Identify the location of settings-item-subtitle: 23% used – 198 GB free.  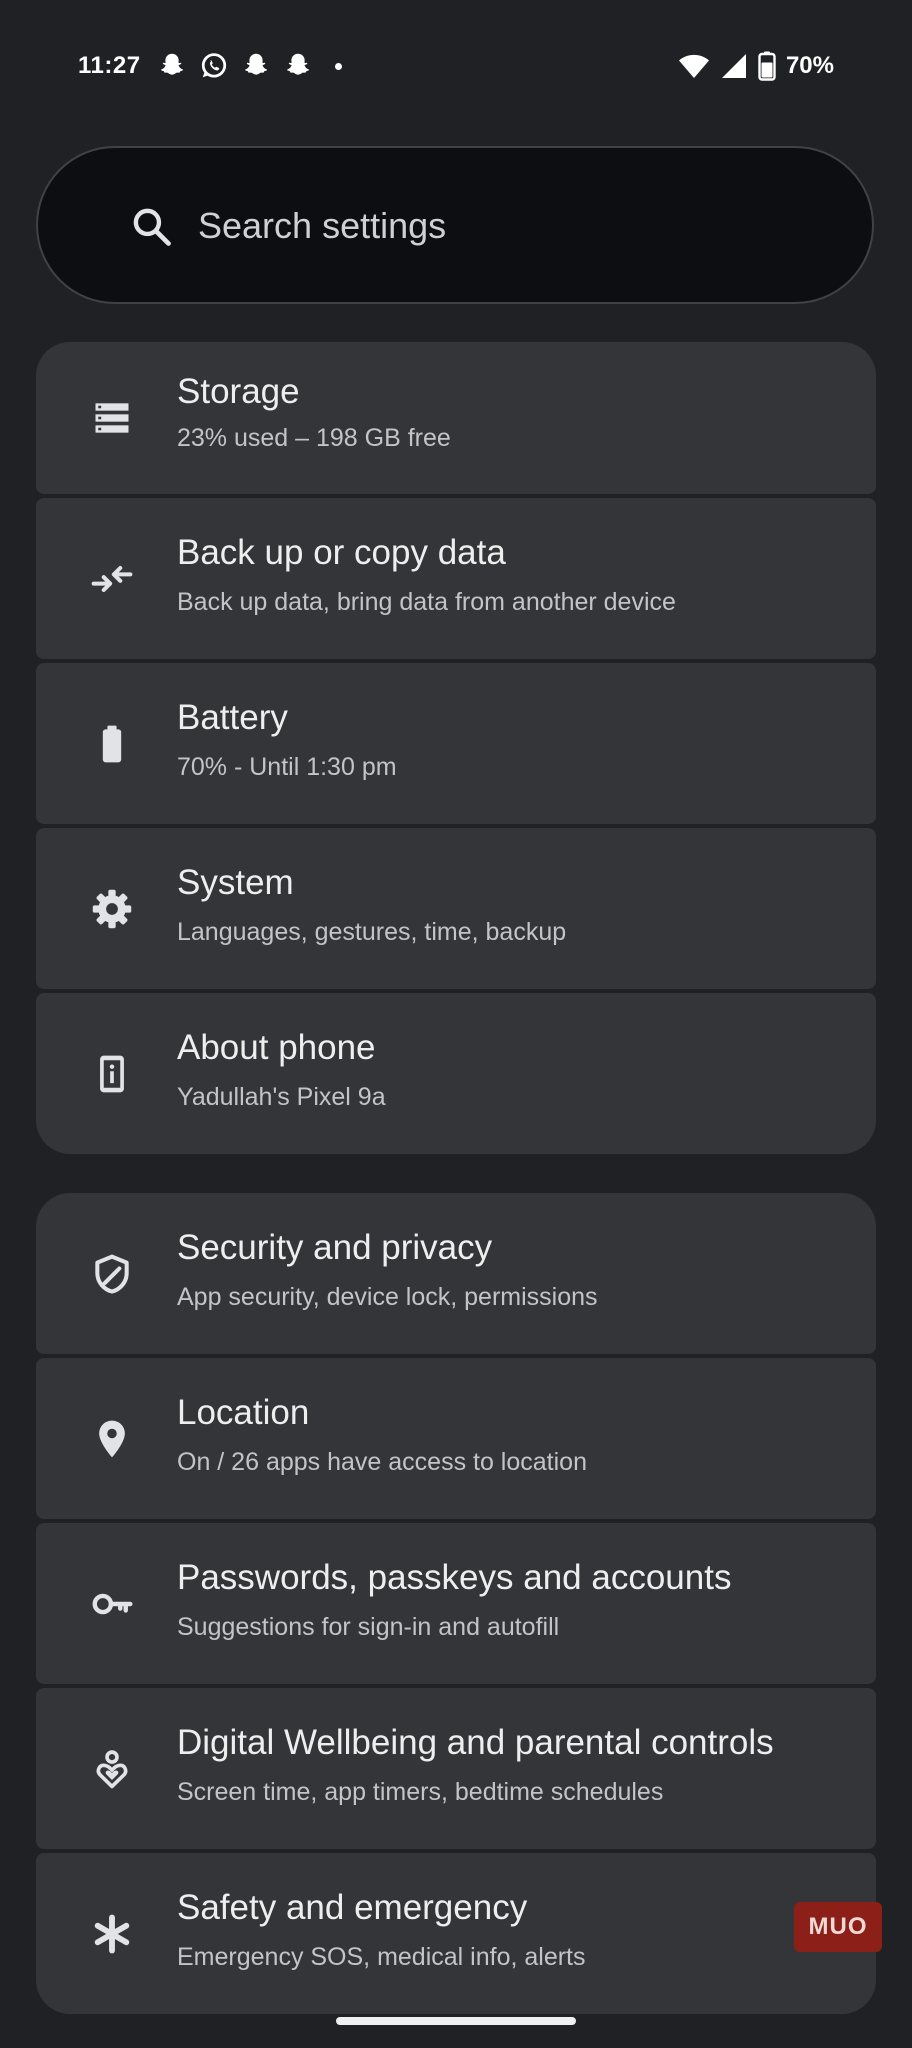
(314, 438).